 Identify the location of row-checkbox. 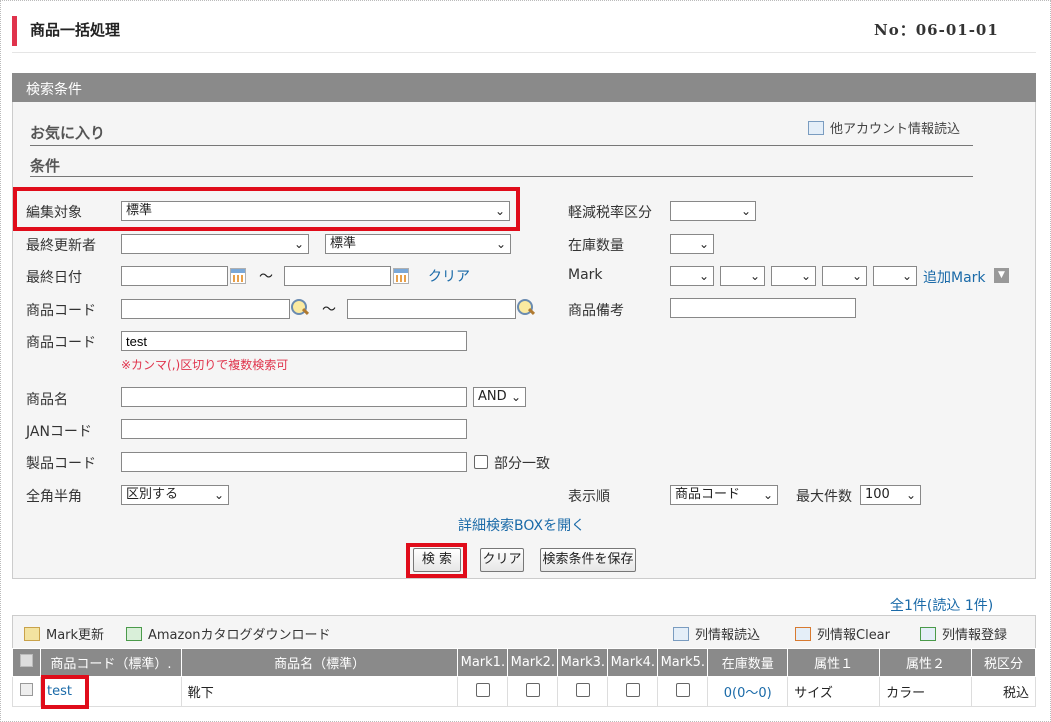
(26, 689).